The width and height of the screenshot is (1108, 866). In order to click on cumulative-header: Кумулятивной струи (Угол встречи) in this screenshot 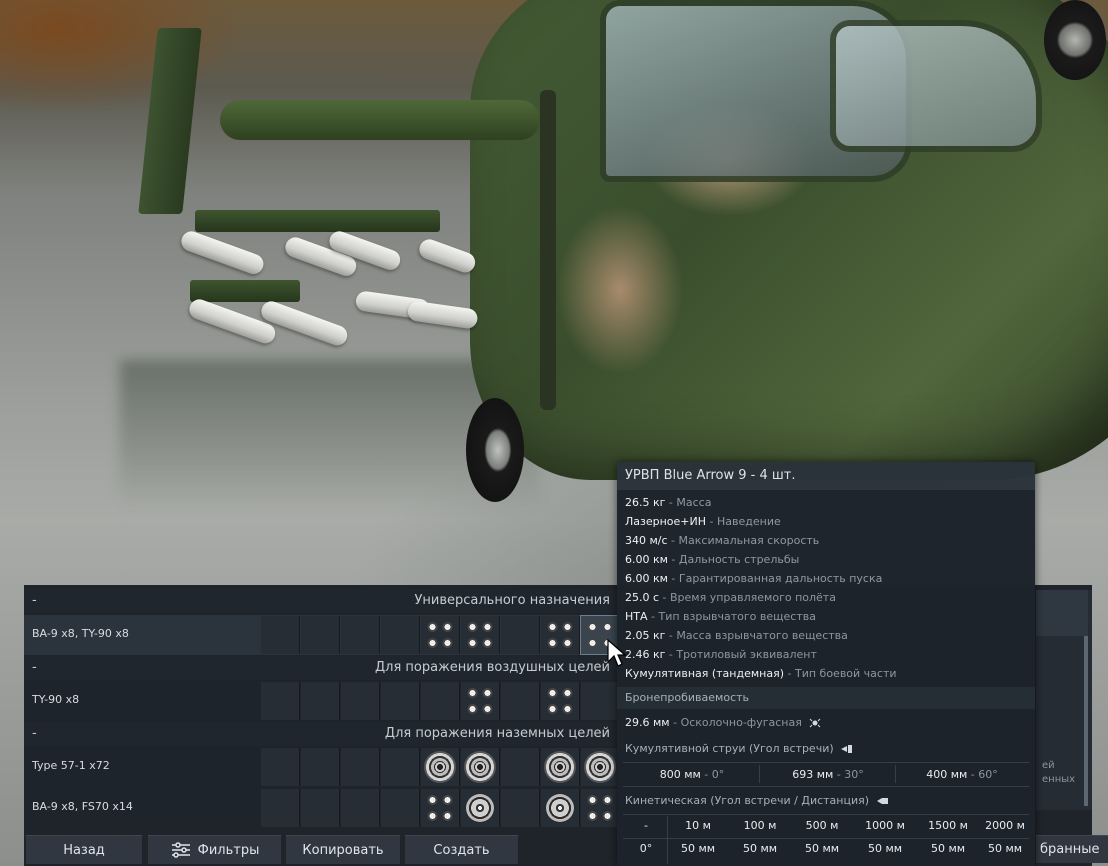, I will do `click(729, 748)`.